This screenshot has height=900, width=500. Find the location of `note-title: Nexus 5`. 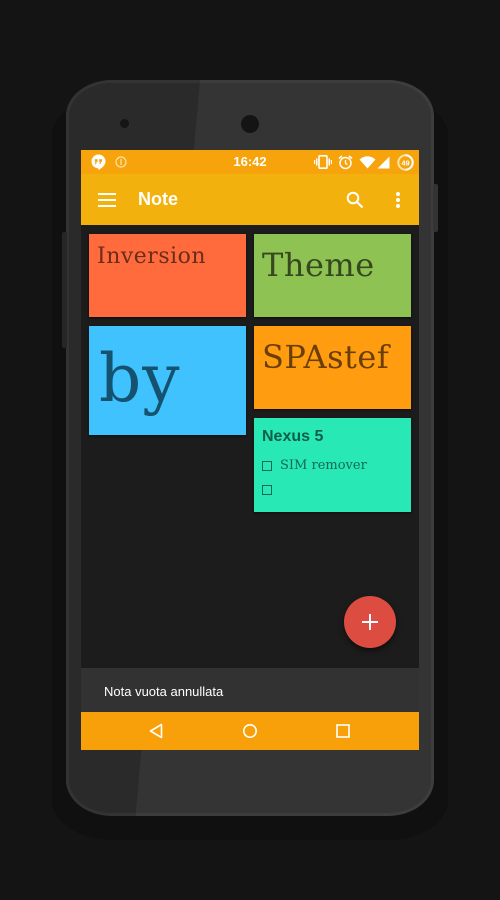

note-title: Nexus 5 is located at coordinates (293, 436).